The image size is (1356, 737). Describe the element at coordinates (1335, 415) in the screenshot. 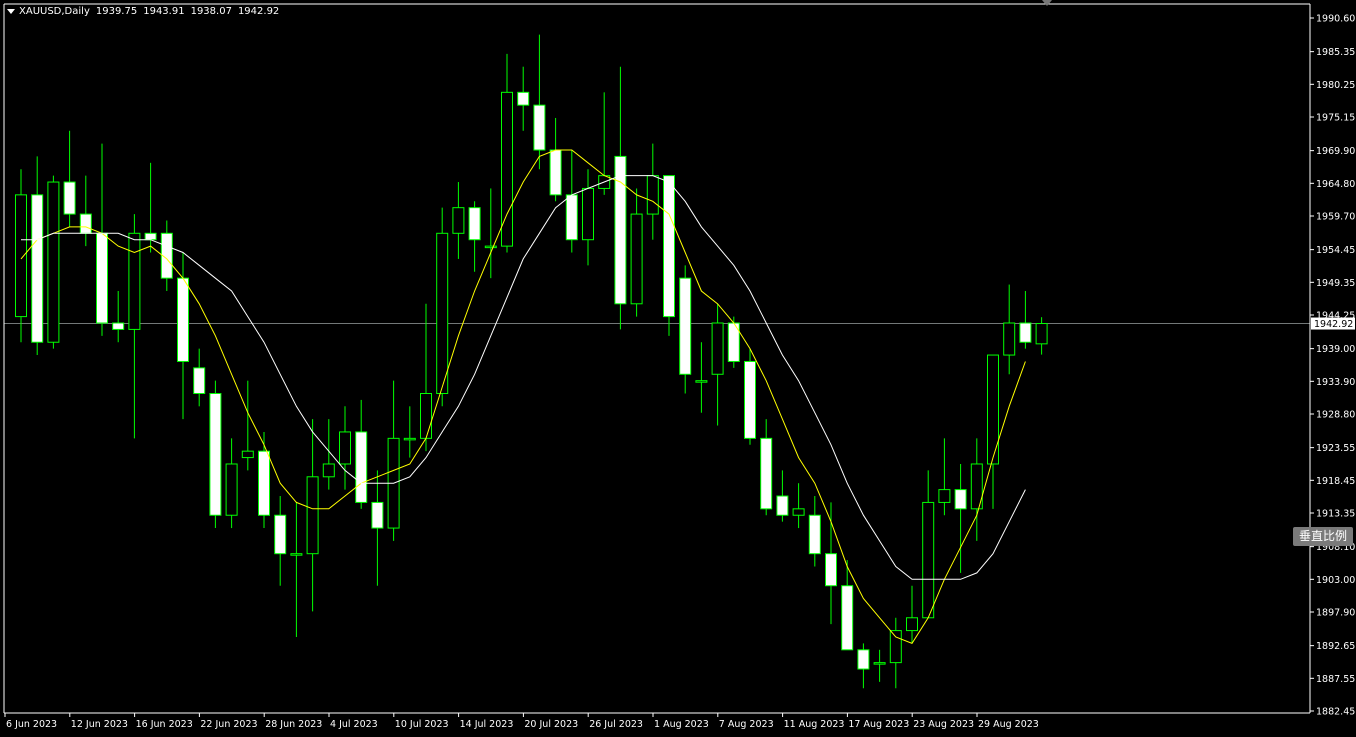

I see `y-tick-label: 1928.80` at that location.